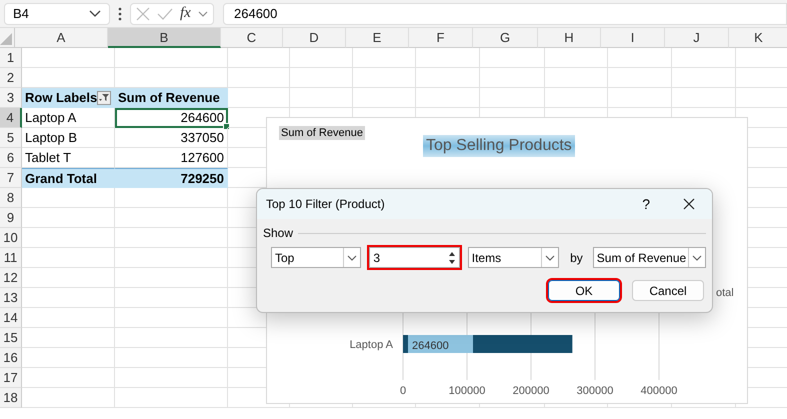  I want to click on cancel-button: Cancel, so click(668, 290).